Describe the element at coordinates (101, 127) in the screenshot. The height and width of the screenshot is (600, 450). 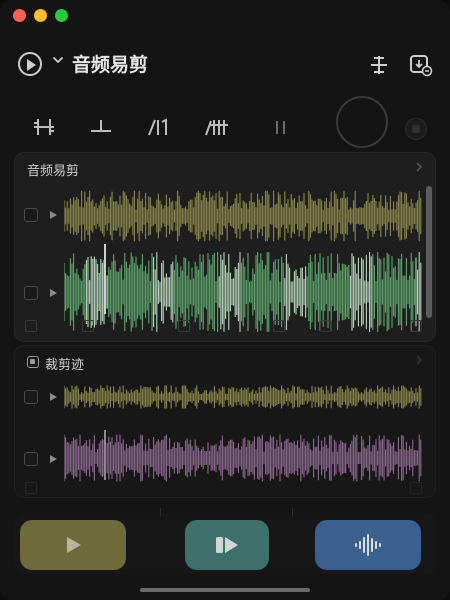
I see `split-line-icon` at that location.